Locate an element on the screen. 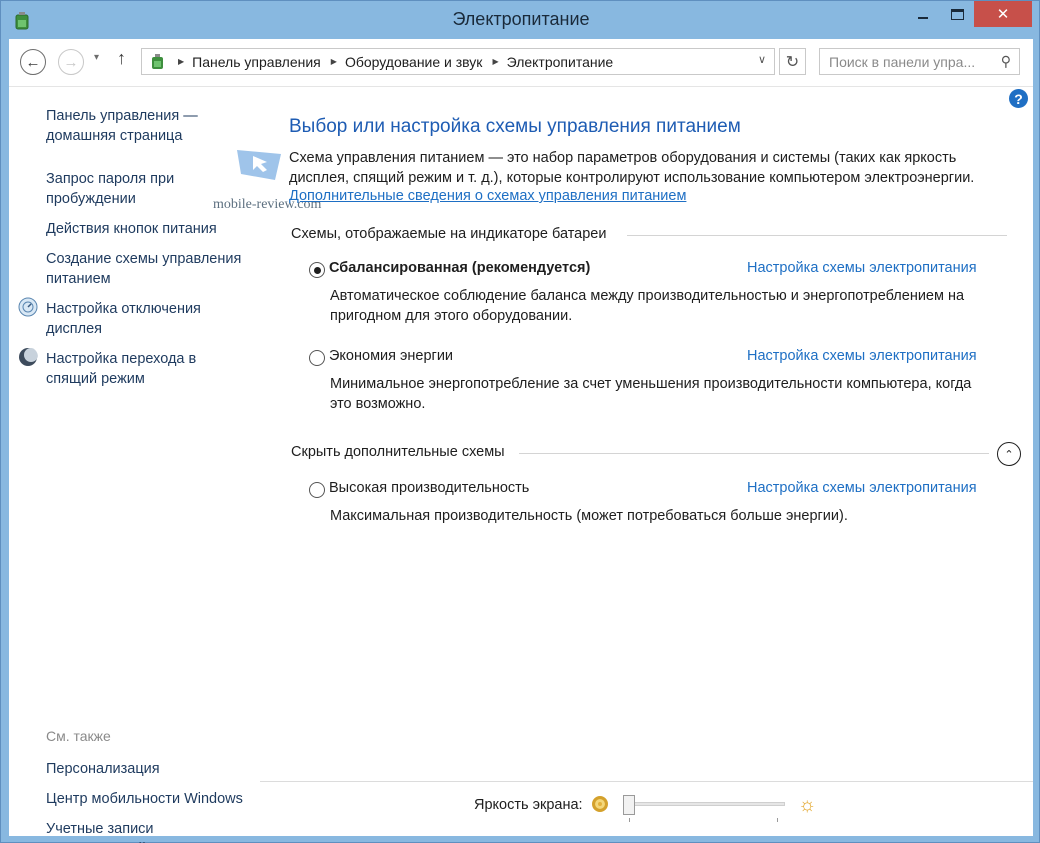 The image size is (1040, 843). plan-power-saver-radio is located at coordinates (317, 358).